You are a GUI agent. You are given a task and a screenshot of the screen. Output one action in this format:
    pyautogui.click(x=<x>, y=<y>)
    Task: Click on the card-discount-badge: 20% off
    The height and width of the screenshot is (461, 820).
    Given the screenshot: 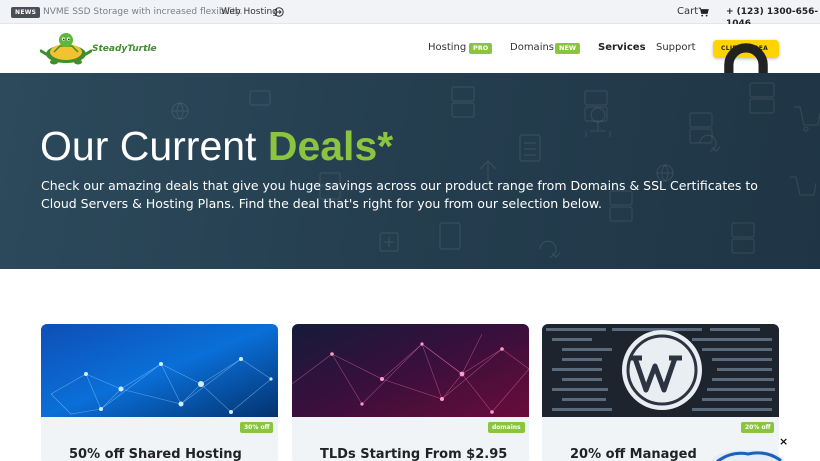 What is the action you would take?
    pyautogui.click(x=758, y=427)
    